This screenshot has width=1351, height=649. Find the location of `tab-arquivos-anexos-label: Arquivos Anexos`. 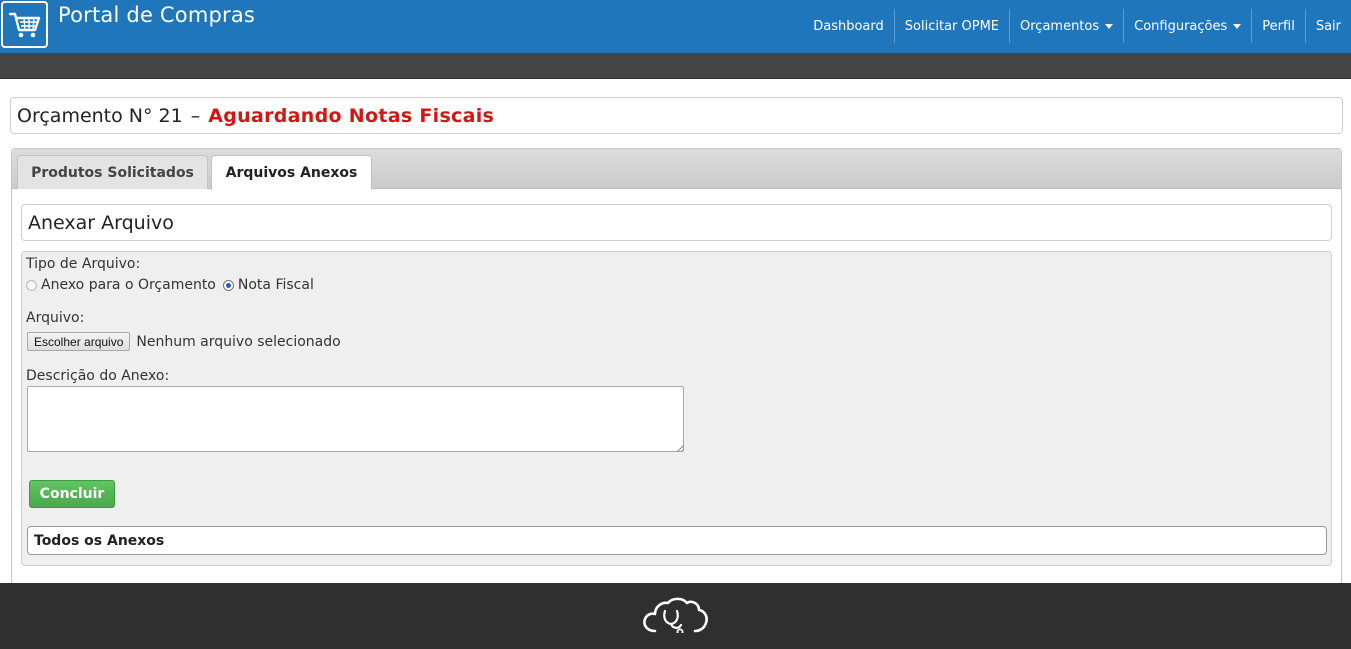

tab-arquivos-anexos-label: Arquivos Anexos is located at coordinates (291, 173).